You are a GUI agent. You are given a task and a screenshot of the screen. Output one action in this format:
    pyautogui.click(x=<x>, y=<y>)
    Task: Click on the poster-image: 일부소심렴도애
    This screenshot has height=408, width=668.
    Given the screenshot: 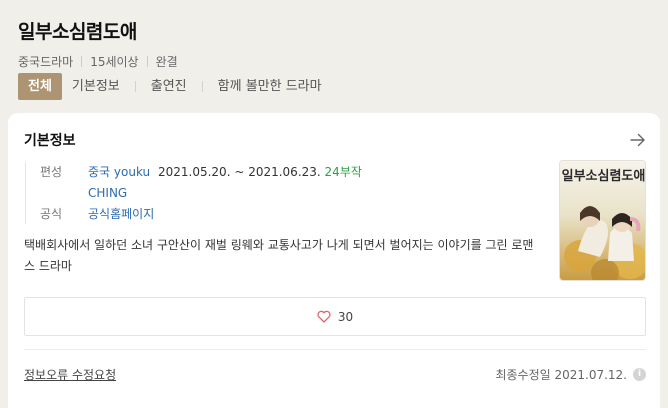 What is the action you would take?
    pyautogui.click(x=602, y=220)
    